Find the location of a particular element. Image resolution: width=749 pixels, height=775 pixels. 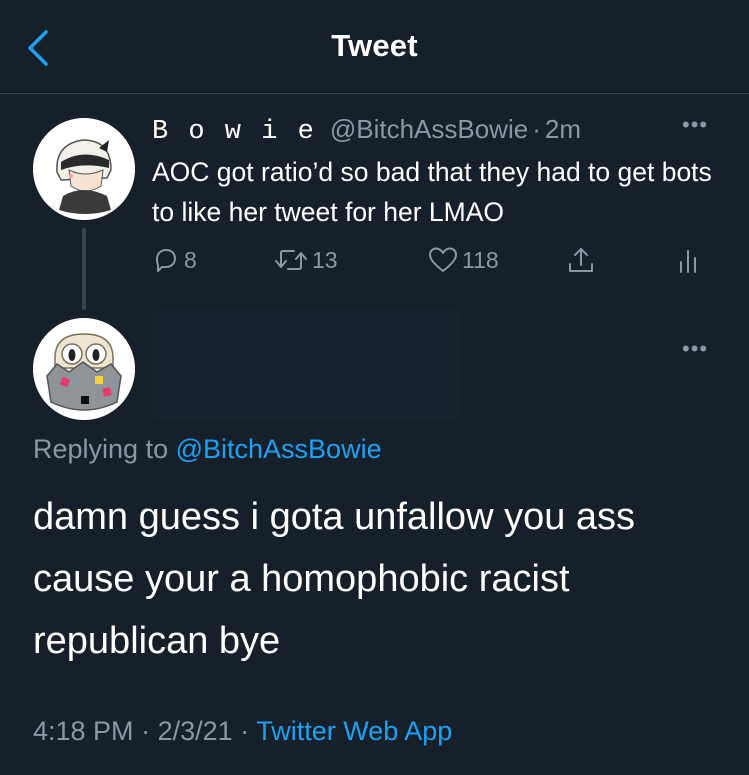

like-button: 118 is located at coordinates (463, 260).